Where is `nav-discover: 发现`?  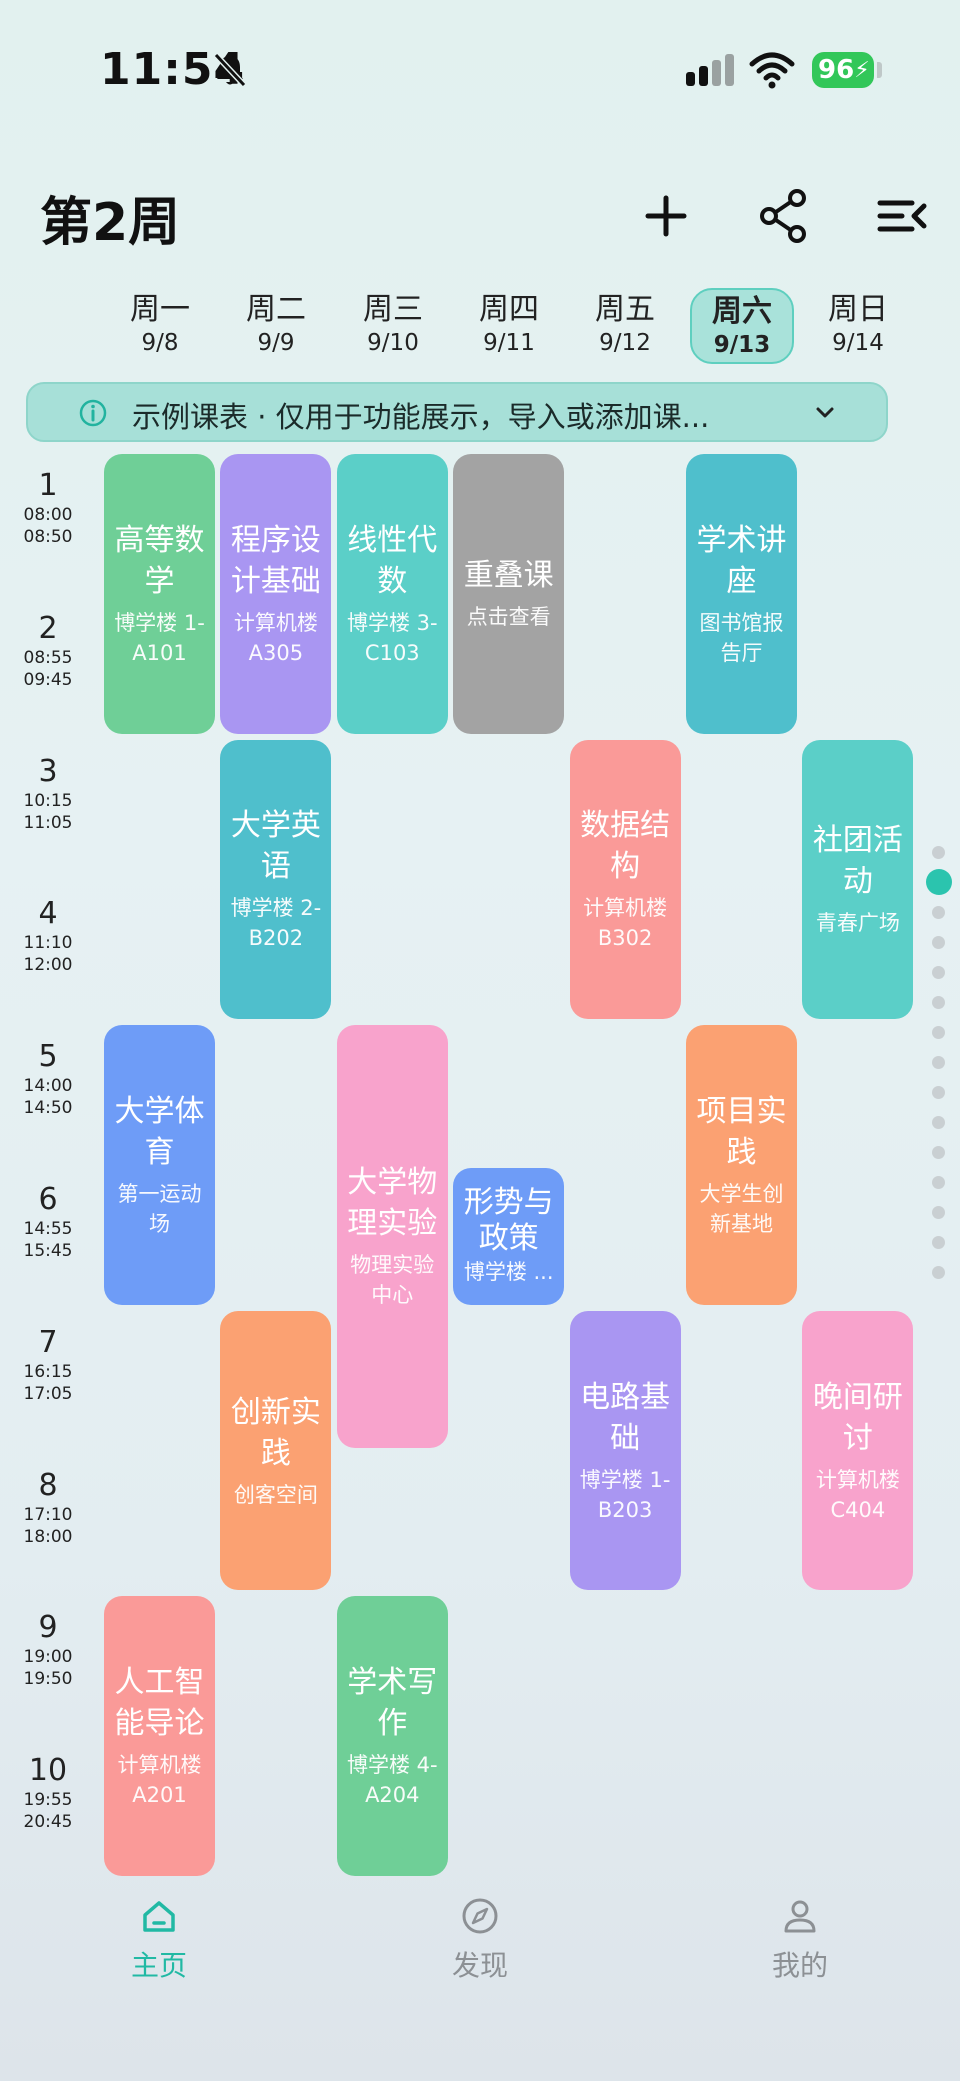
nav-discover: 发现 is located at coordinates (480, 1941).